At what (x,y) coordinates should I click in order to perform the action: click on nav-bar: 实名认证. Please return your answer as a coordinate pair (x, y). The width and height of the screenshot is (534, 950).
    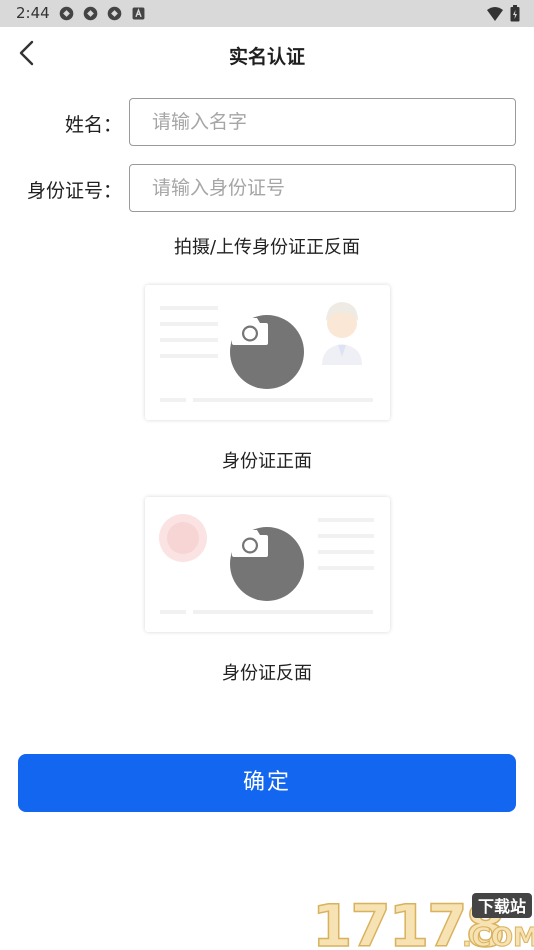
    Looking at the image, I should click on (267, 55).